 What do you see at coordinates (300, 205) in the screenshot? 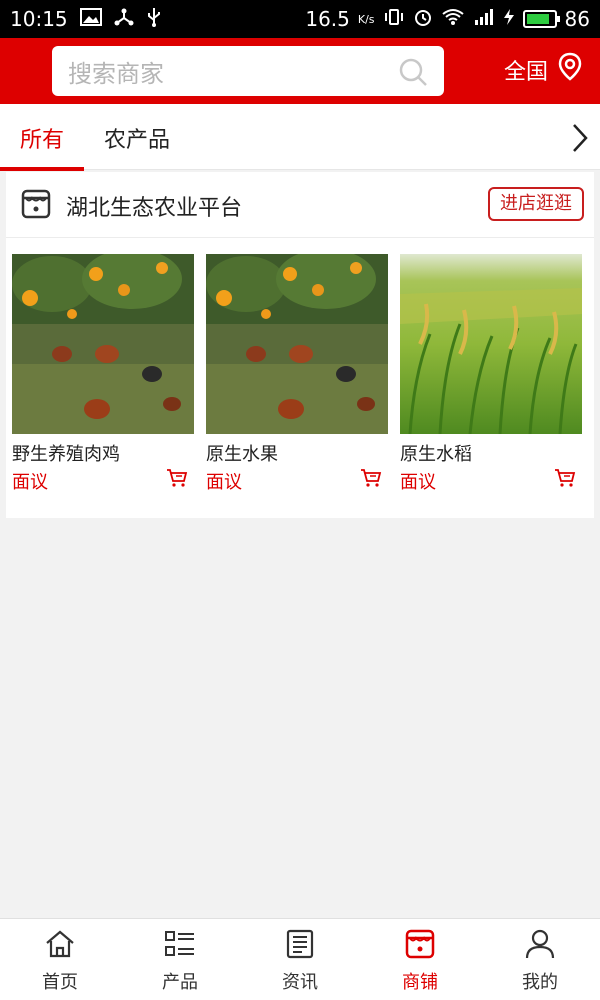
I see `store-card-header: 湖北生态农业平台 进店逛逛` at bounding box center [300, 205].